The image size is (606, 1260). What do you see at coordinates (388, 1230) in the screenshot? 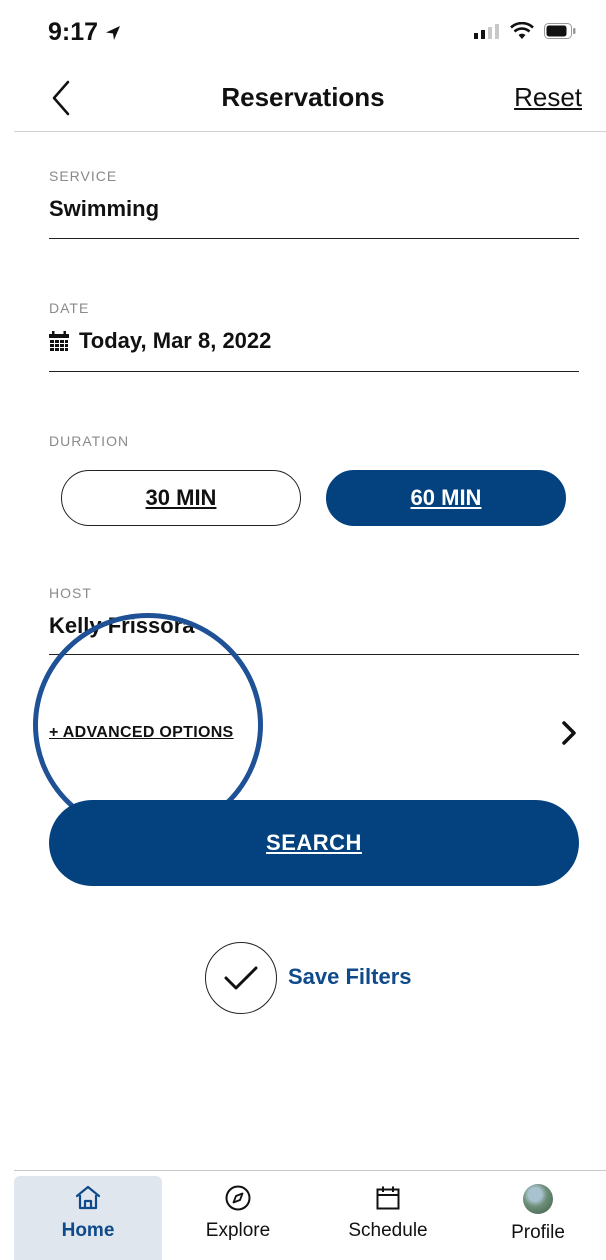
I see `tab-schedule-label: Schedule` at bounding box center [388, 1230].